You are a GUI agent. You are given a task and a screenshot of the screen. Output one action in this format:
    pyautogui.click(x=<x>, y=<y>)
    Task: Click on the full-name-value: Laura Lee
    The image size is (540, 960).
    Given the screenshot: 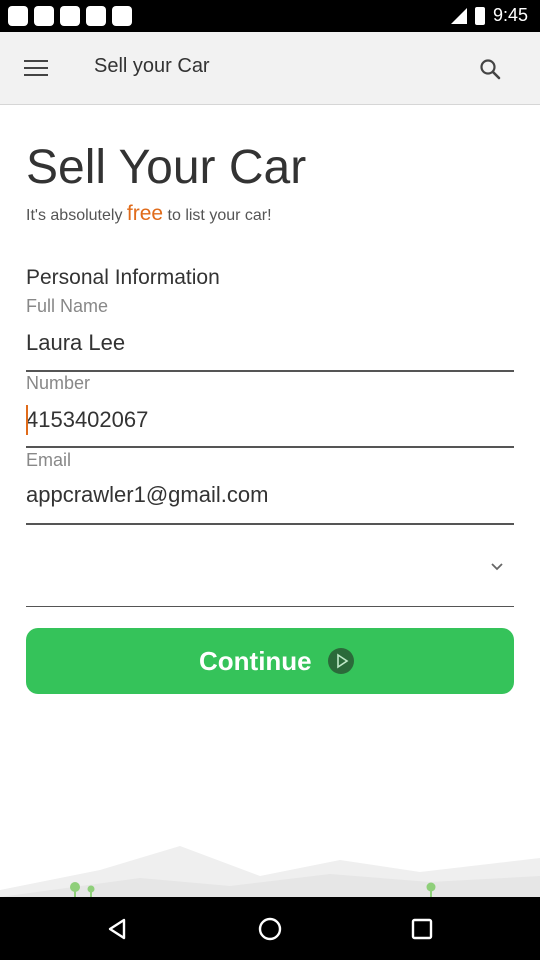 What is the action you would take?
    pyautogui.click(x=76, y=342)
    